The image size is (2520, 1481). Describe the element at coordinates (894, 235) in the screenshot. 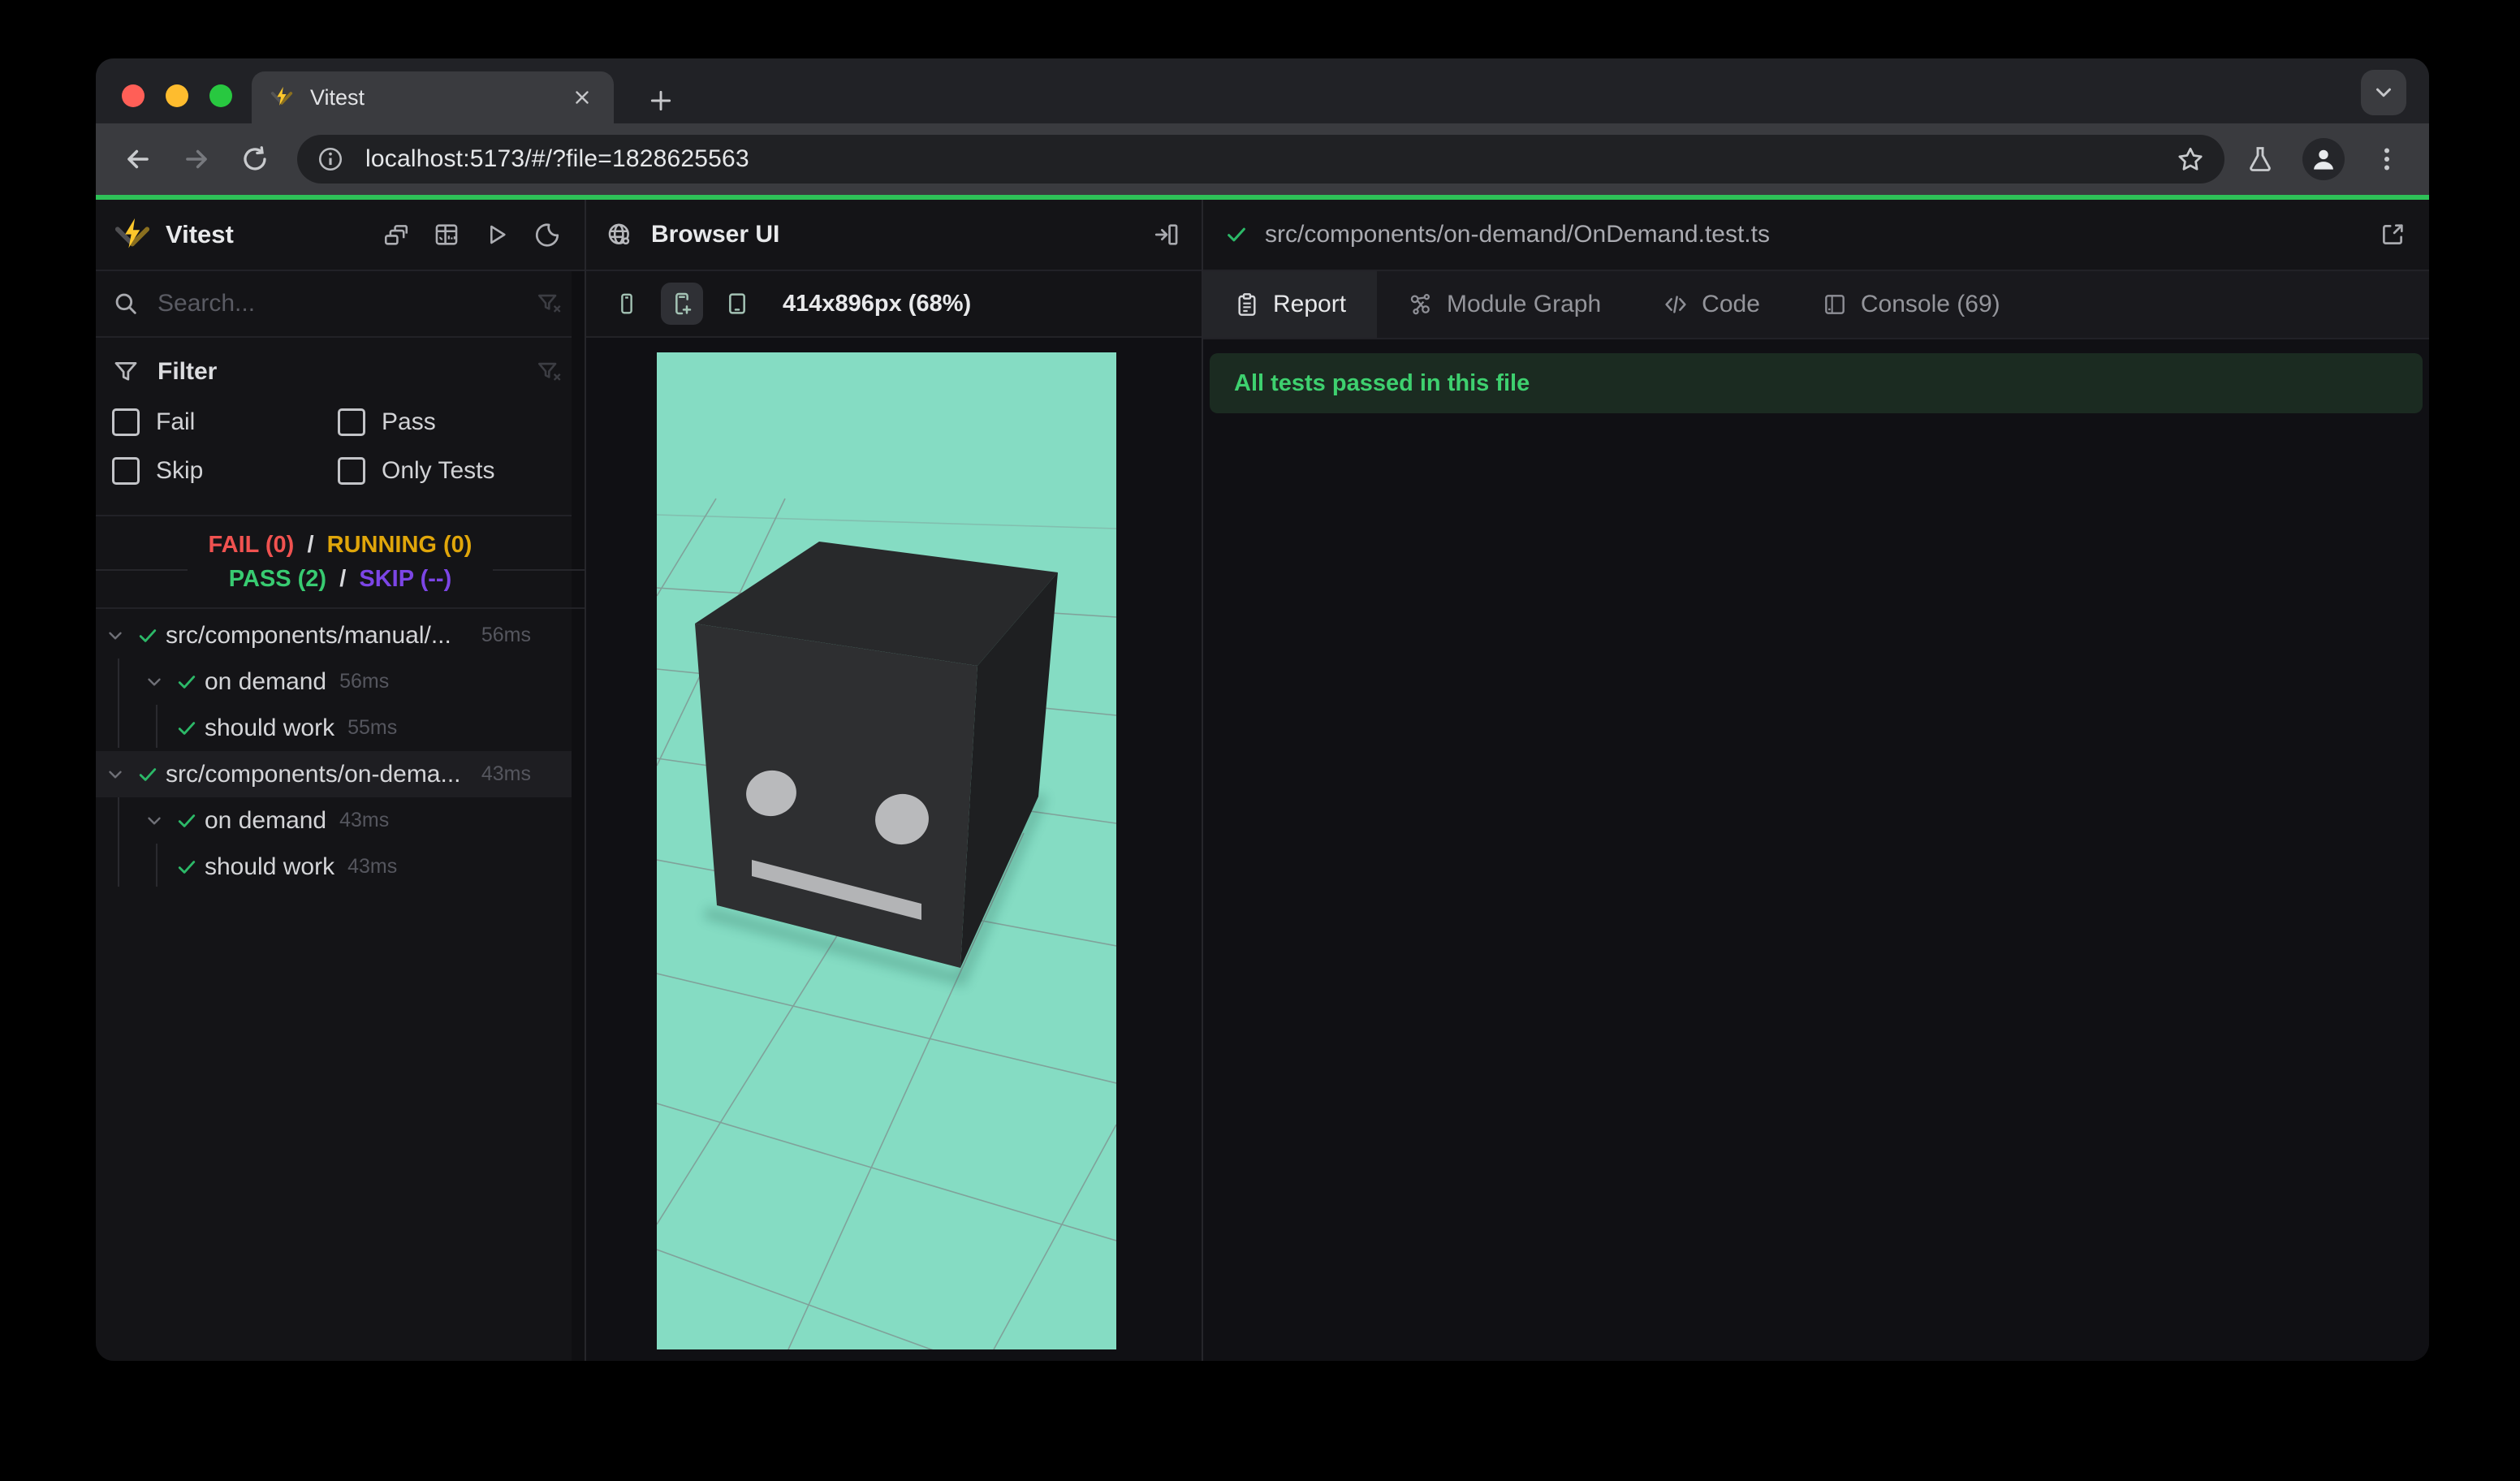

I see `browser-ui-header: Browser UI` at that location.